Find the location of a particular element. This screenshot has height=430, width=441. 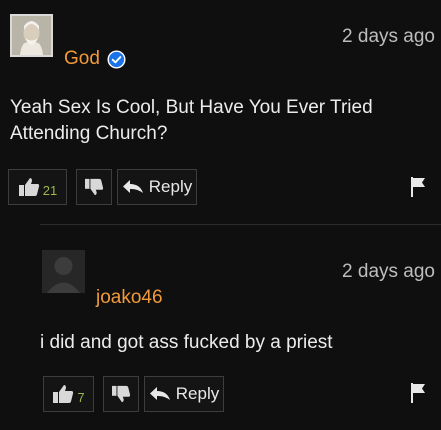

like-button: 7 is located at coordinates (68, 394).